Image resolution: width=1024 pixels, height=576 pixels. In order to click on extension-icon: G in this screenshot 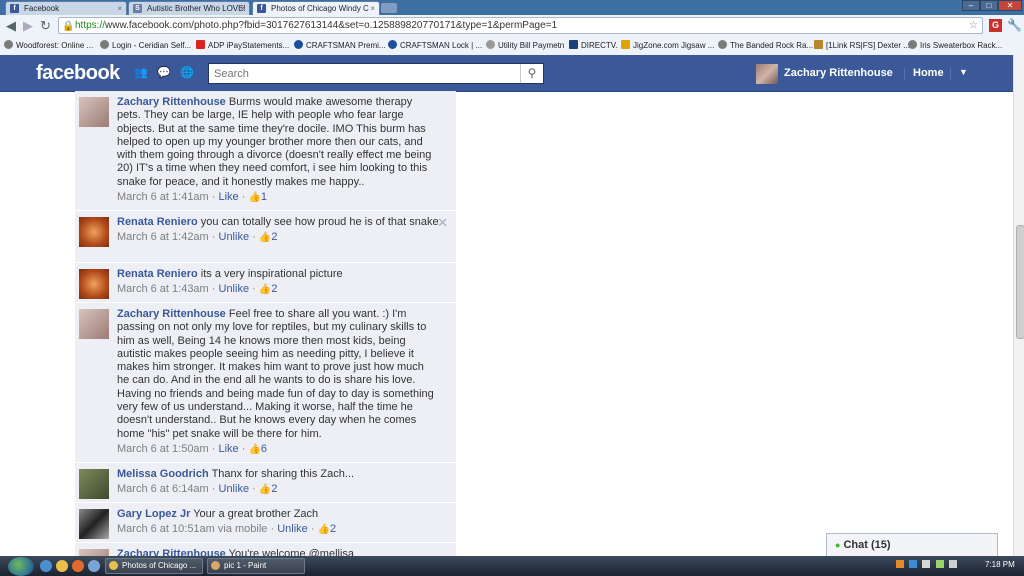, I will do `click(995, 25)`.